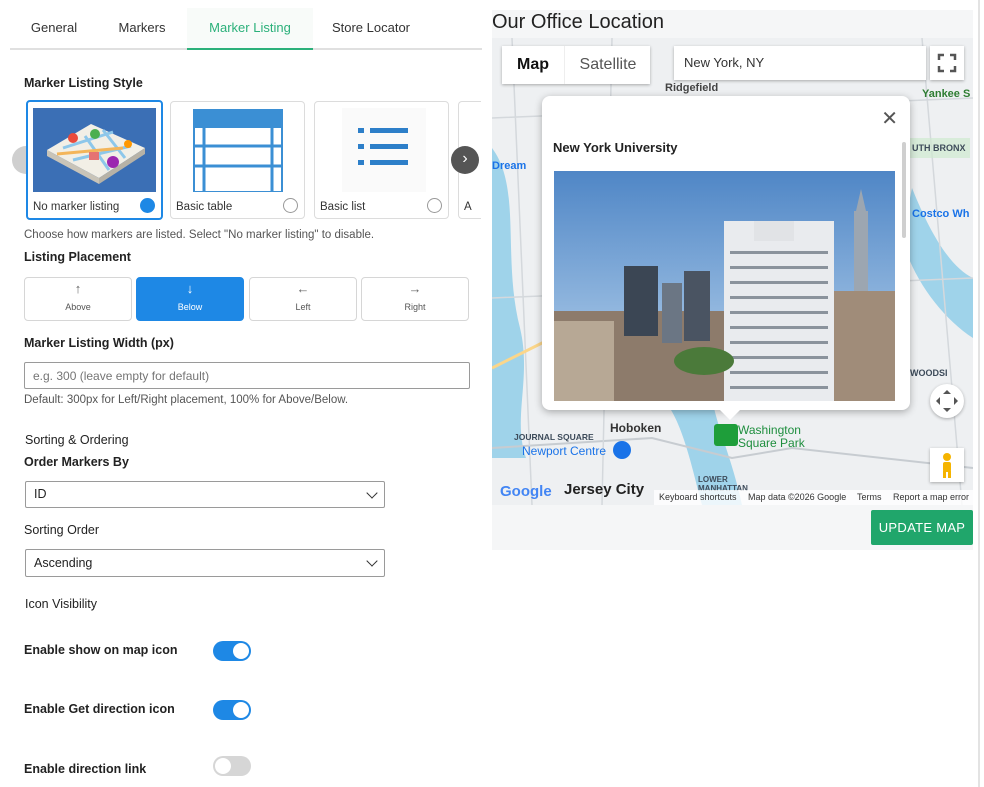 This screenshot has width=984, height=787. I want to click on fullscreen-button, so click(947, 63).